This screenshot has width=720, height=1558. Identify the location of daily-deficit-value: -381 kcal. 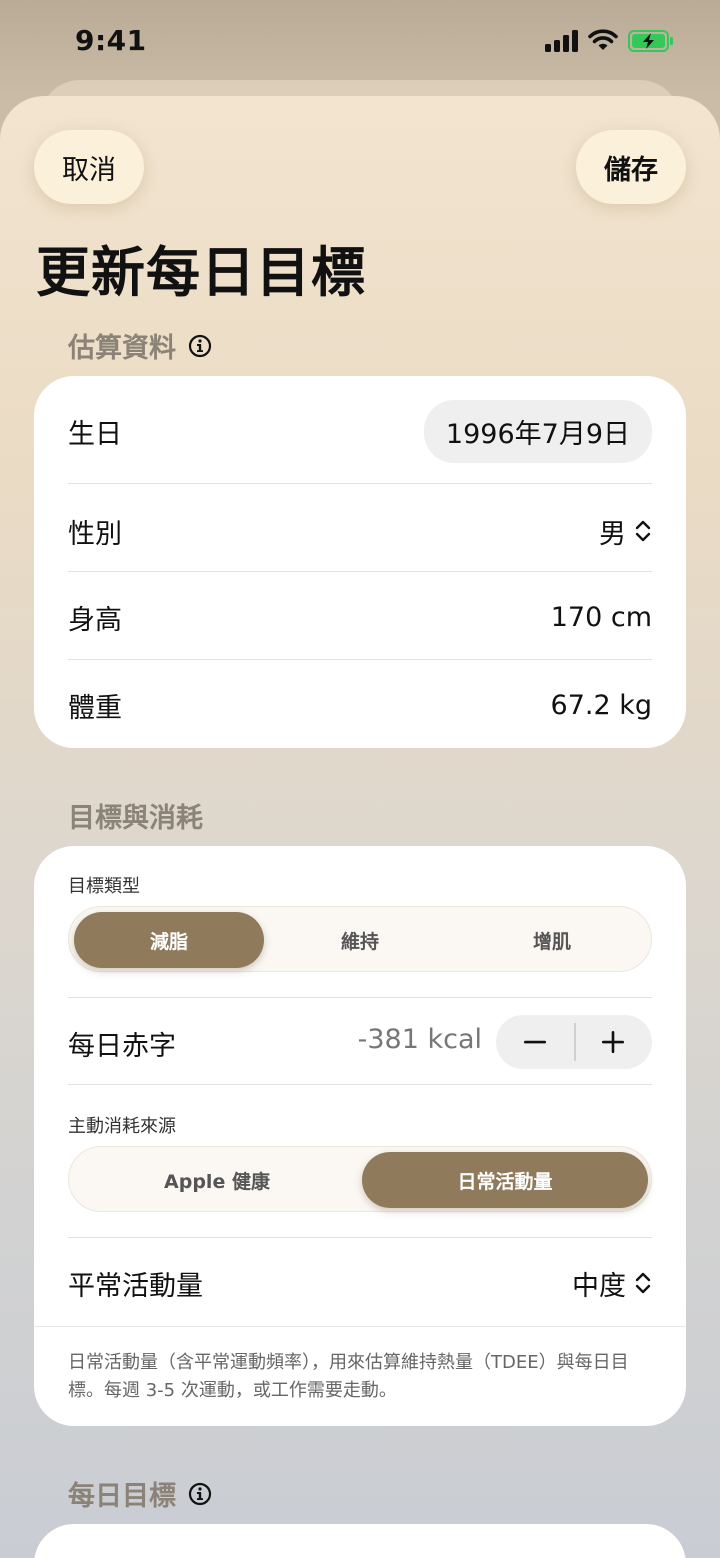
(419, 1039).